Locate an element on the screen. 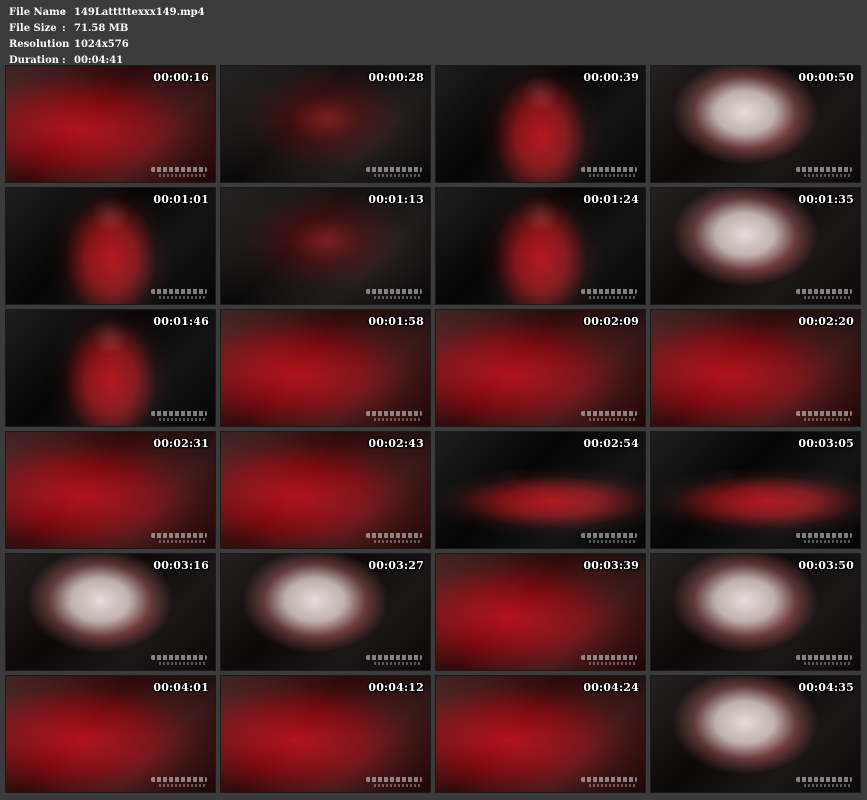  frame-timestamp: 00:03:27 is located at coordinates (396, 565).